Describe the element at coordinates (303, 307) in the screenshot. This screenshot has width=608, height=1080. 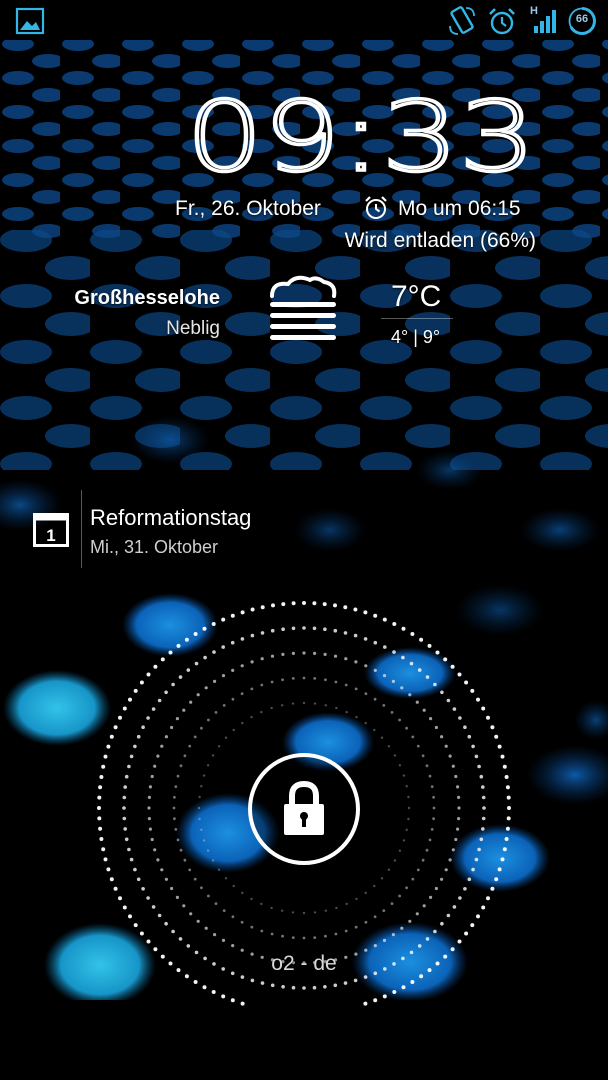
I see `fog-icon` at that location.